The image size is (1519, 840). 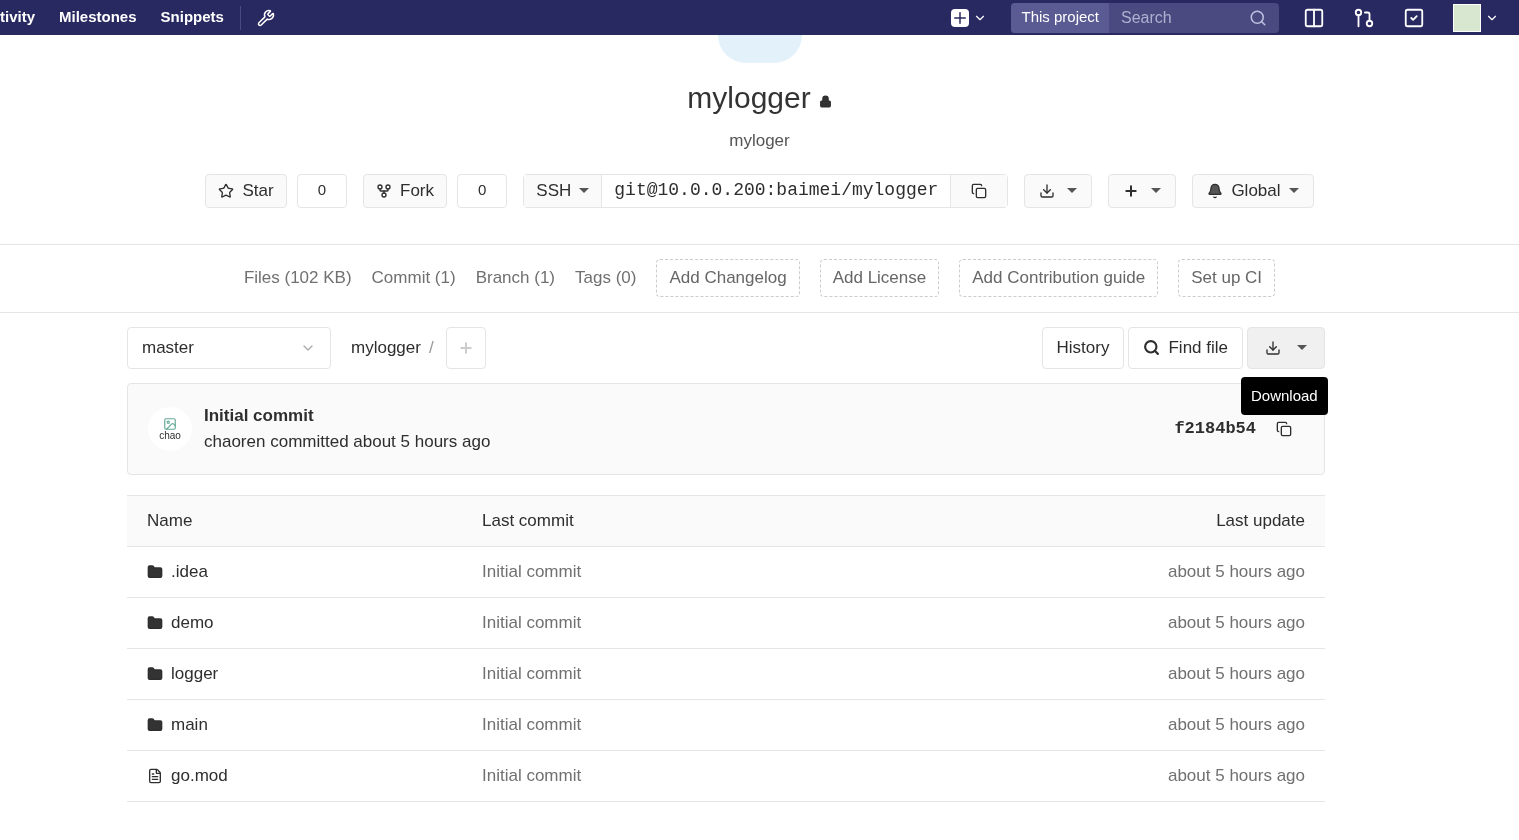 What do you see at coordinates (728, 278) in the screenshot?
I see `add-link: Add Changelog` at bounding box center [728, 278].